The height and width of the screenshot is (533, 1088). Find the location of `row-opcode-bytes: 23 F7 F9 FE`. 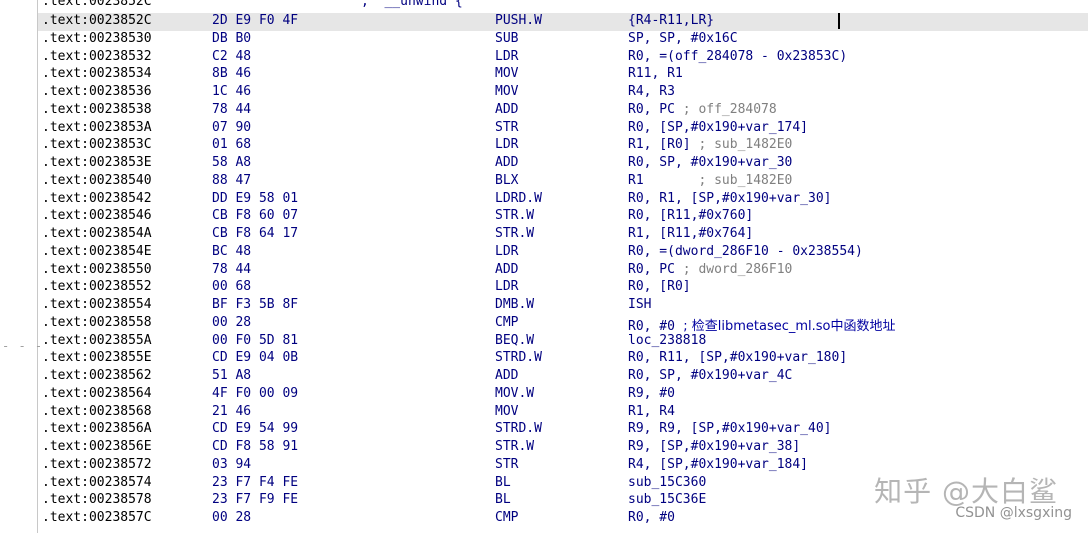

row-opcode-bytes: 23 F7 F9 FE is located at coordinates (255, 500).